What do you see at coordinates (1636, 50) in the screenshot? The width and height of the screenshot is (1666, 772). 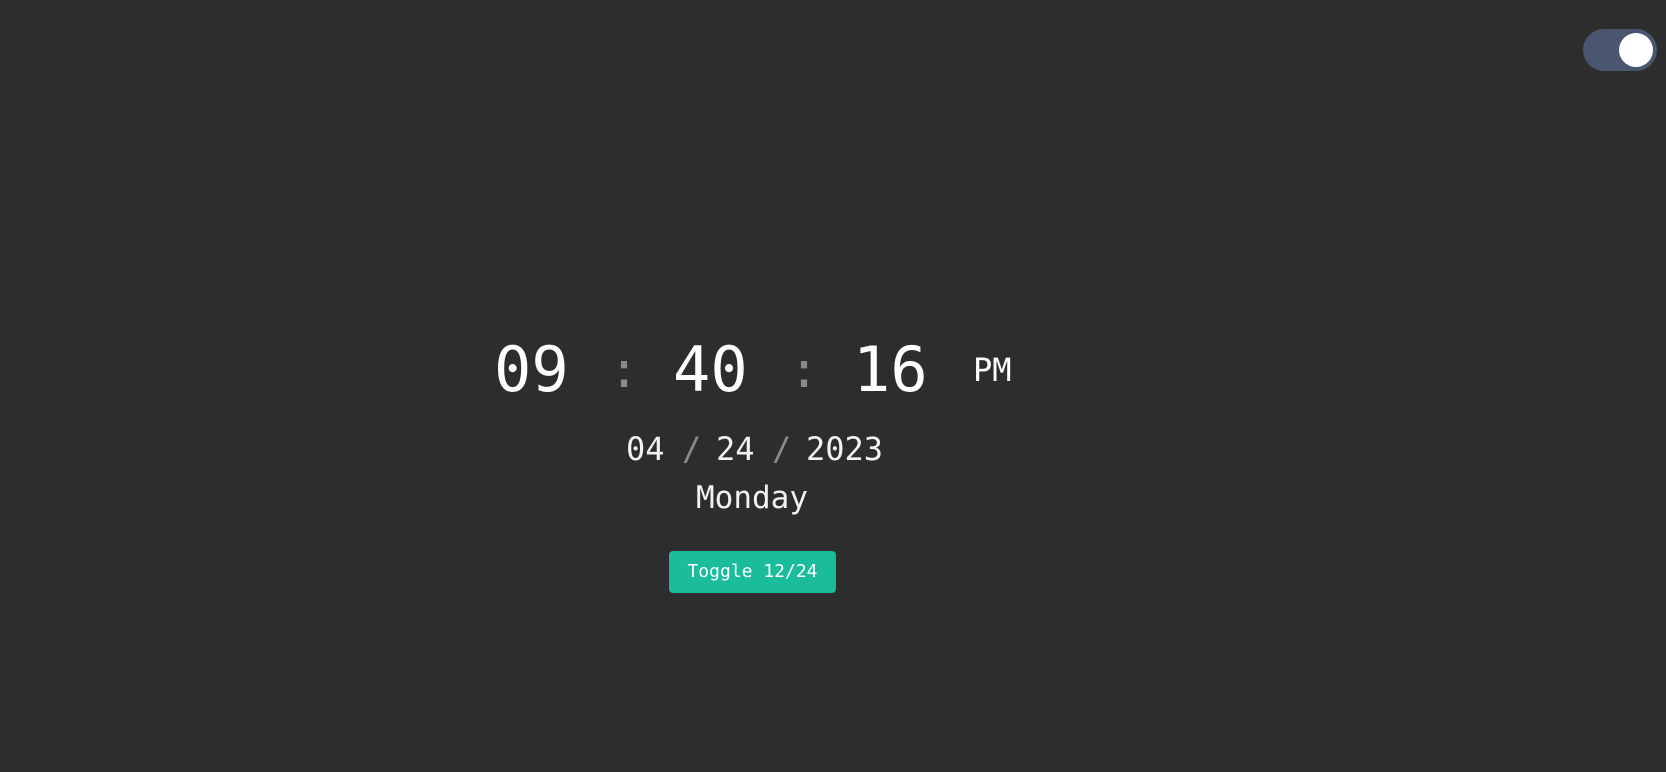 I see `toggle-knob` at bounding box center [1636, 50].